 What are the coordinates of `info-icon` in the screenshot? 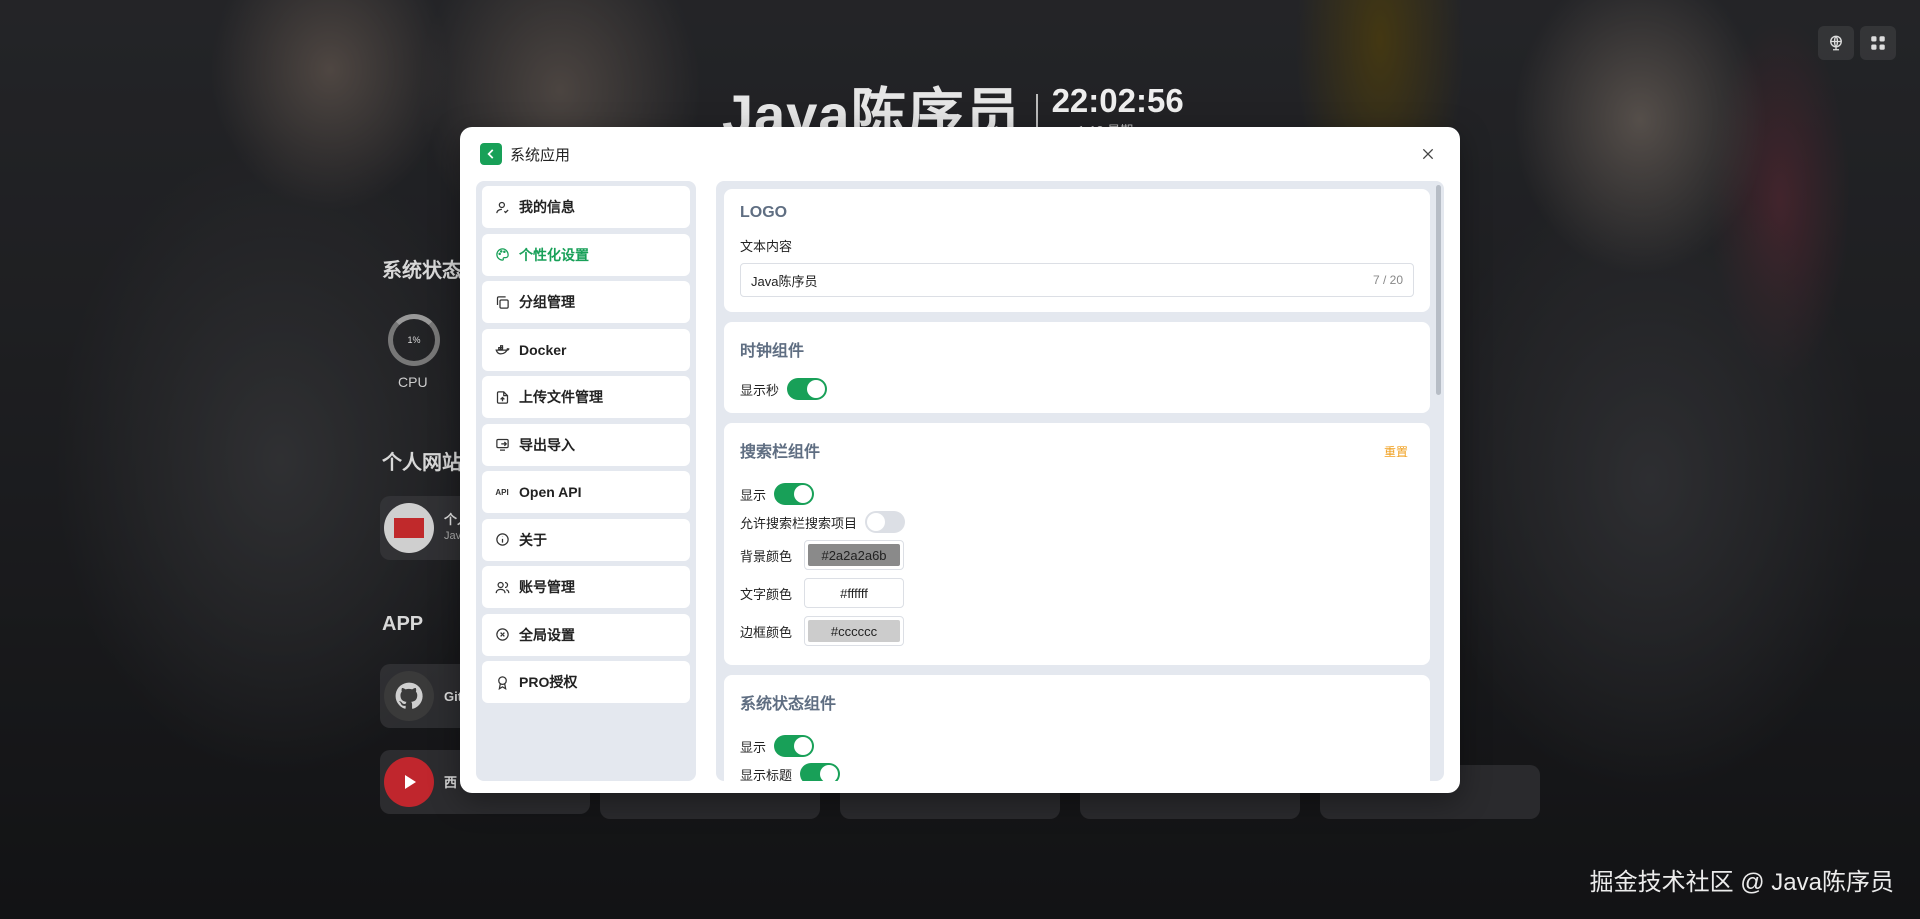 It's located at (502, 540).